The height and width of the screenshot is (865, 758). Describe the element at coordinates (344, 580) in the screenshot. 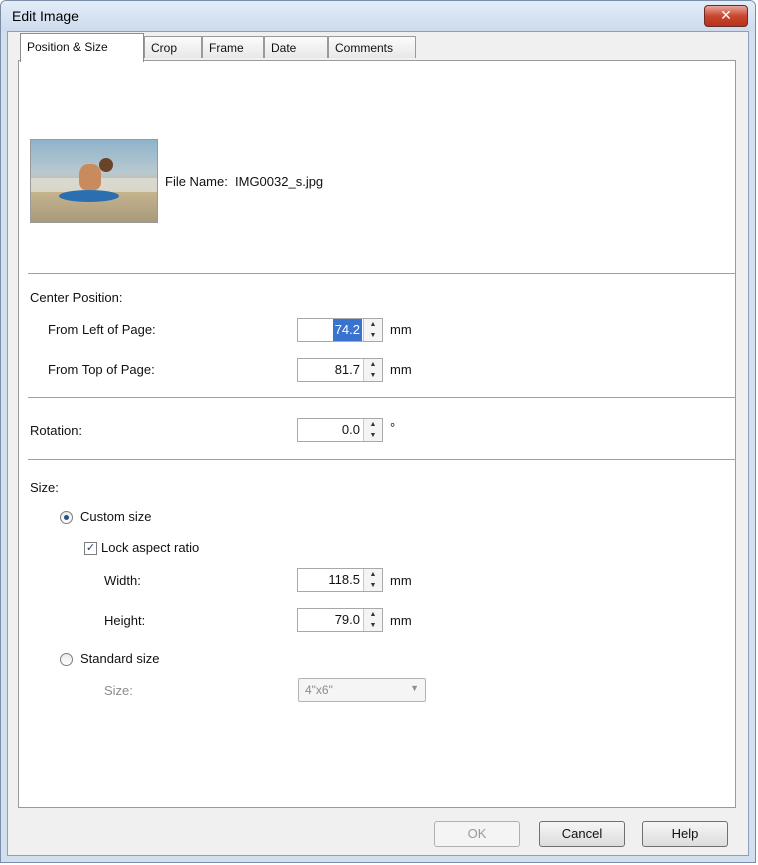

I see `width-value: 118.5` at that location.